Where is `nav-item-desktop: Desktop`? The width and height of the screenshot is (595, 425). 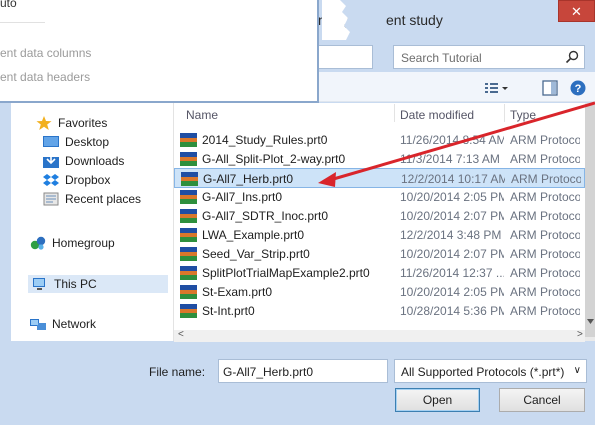 nav-item-desktop: Desktop is located at coordinates (76, 142).